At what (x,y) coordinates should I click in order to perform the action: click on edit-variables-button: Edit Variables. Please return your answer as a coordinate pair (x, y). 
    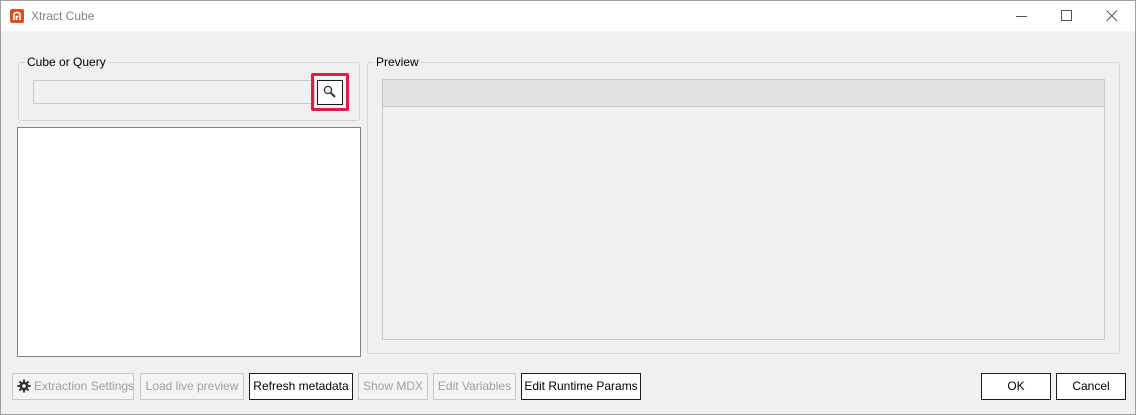
    Looking at the image, I should click on (474, 386).